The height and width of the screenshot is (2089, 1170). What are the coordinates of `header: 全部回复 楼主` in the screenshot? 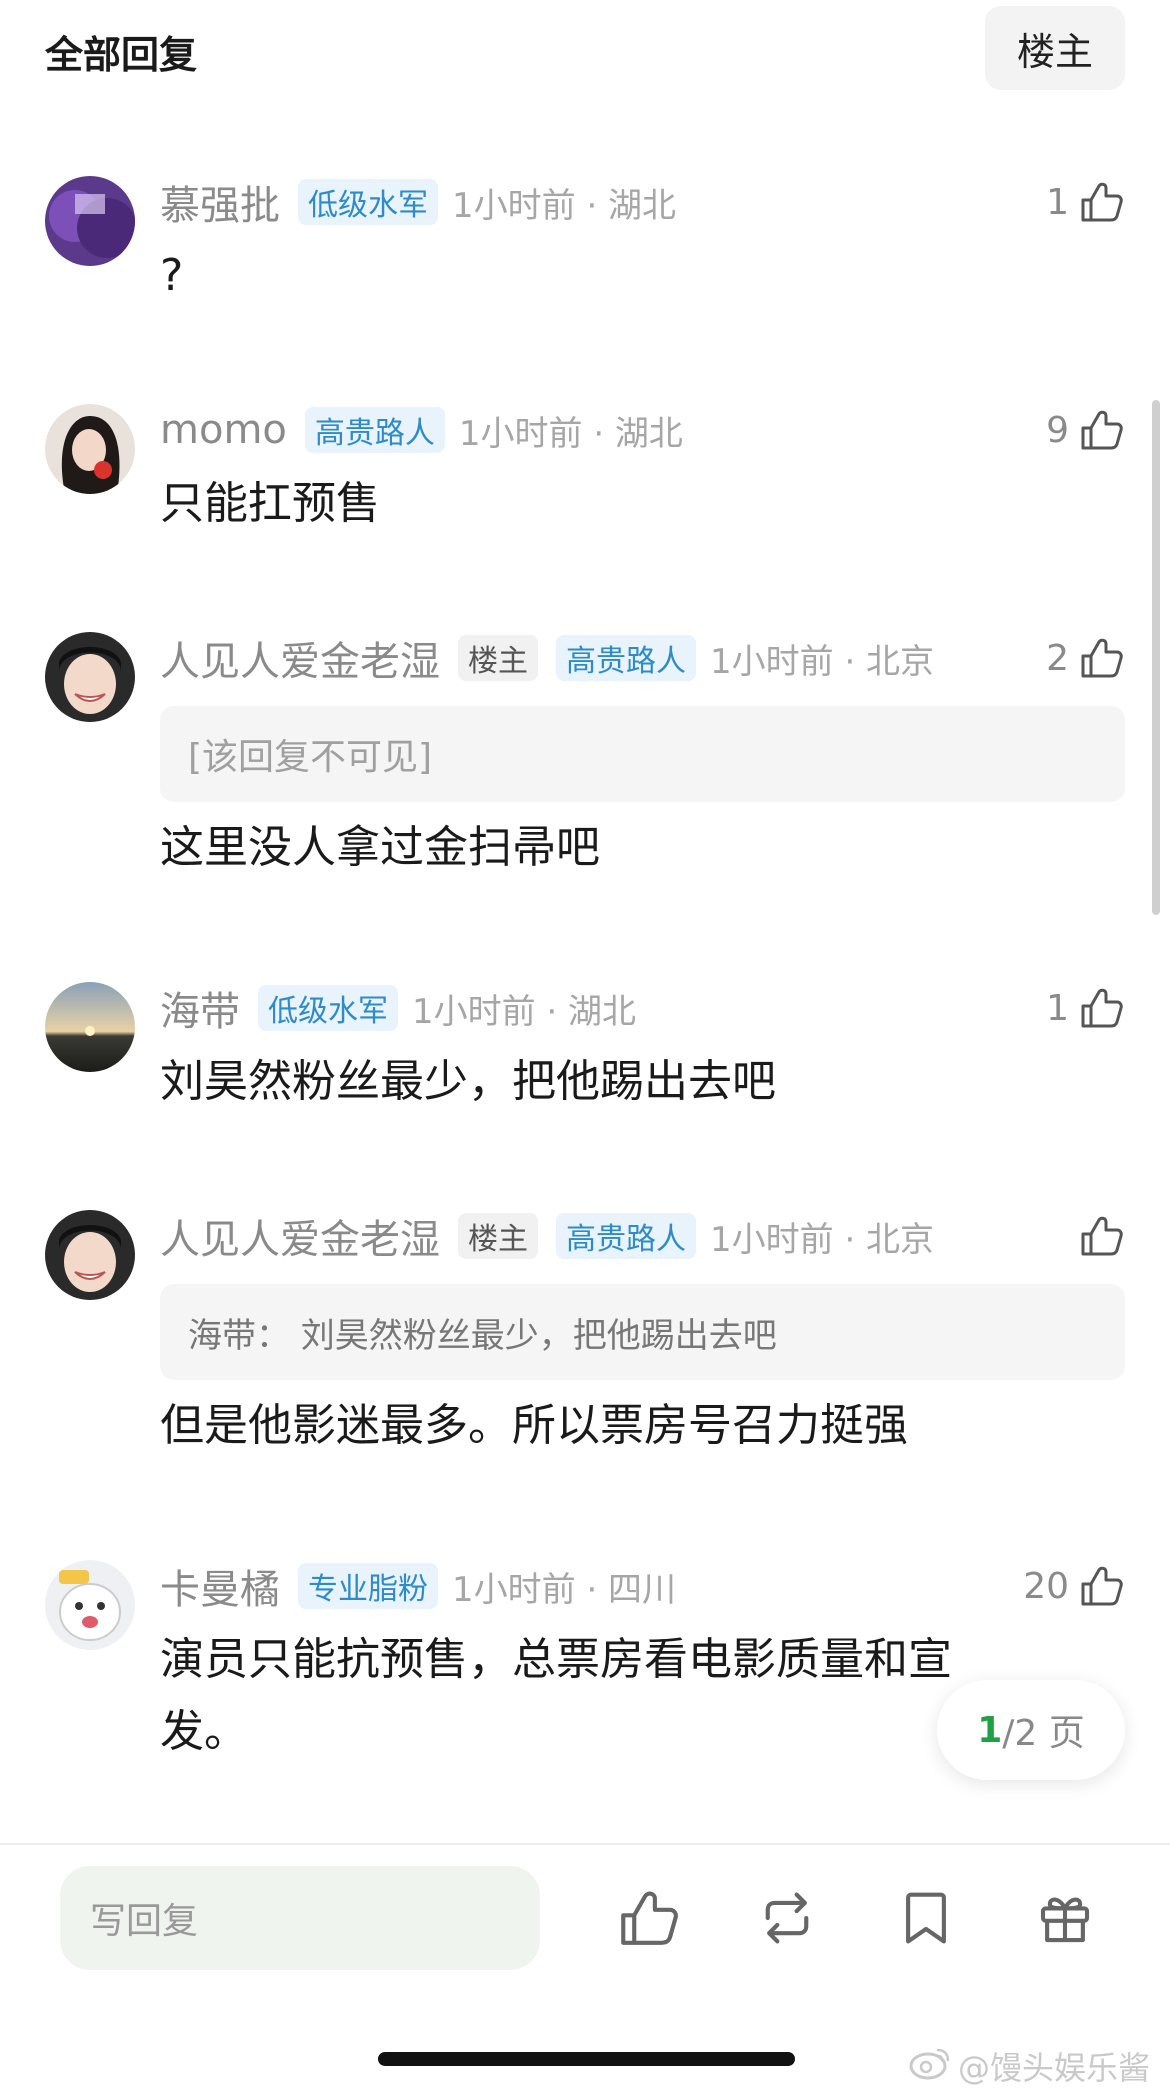 It's located at (585, 55).